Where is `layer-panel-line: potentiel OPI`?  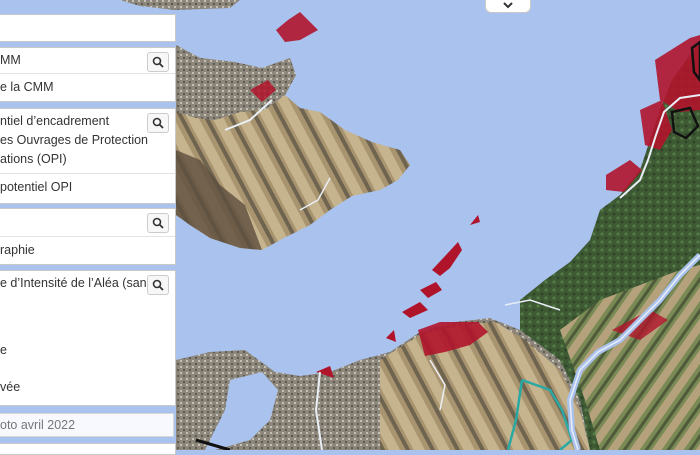
layer-panel-line: potentiel OPI is located at coordinates (36, 187).